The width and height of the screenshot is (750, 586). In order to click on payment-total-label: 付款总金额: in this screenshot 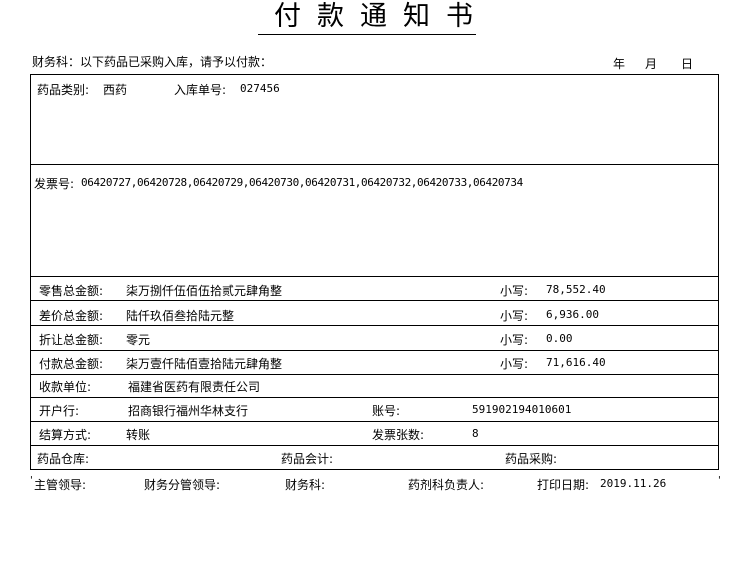, I will do `click(71, 364)`.